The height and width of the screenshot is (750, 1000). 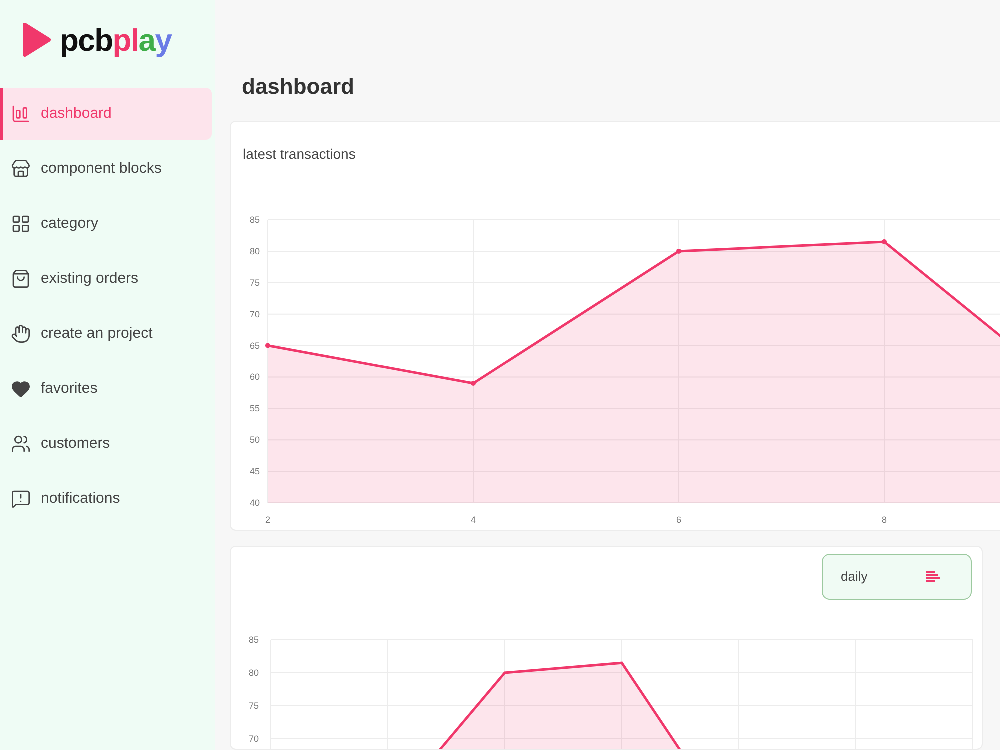 What do you see at coordinates (255, 345) in the screenshot?
I see `axis-label: 65` at bounding box center [255, 345].